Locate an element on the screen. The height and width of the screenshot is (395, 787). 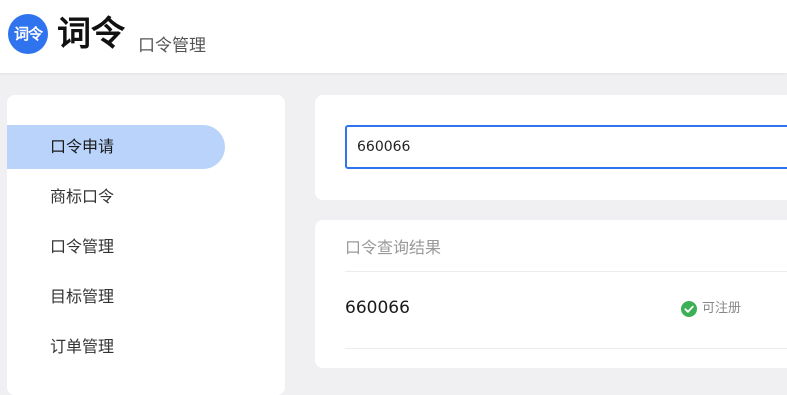
page-subtitle: 口令管理 is located at coordinates (172, 46).